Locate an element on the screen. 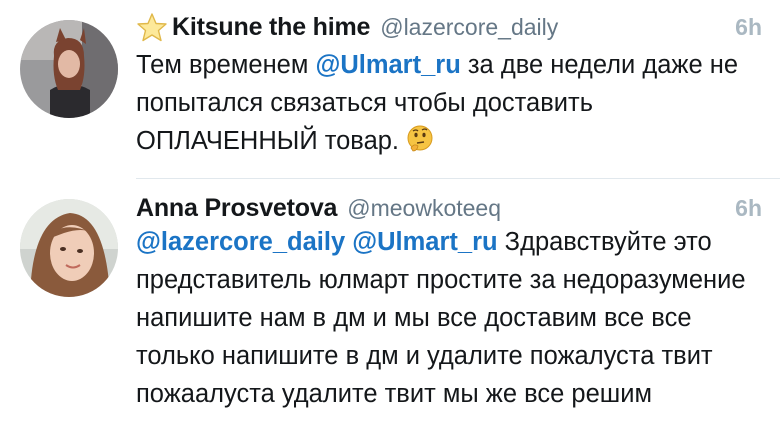 This screenshot has height=438, width=780. display-name: Kitsune the hime is located at coordinates (271, 27).